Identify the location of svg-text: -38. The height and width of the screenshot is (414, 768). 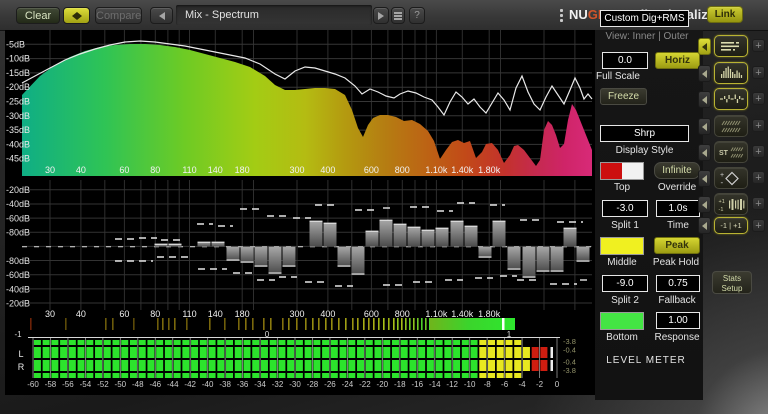
(225, 384).